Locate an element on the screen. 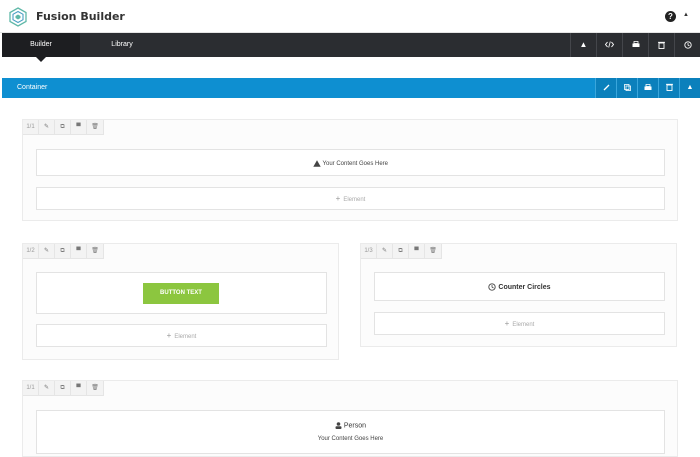 The image size is (700, 457). column-controls: 1/3 ✎ ⧉ ▀ 🗑 is located at coordinates (401, 251).